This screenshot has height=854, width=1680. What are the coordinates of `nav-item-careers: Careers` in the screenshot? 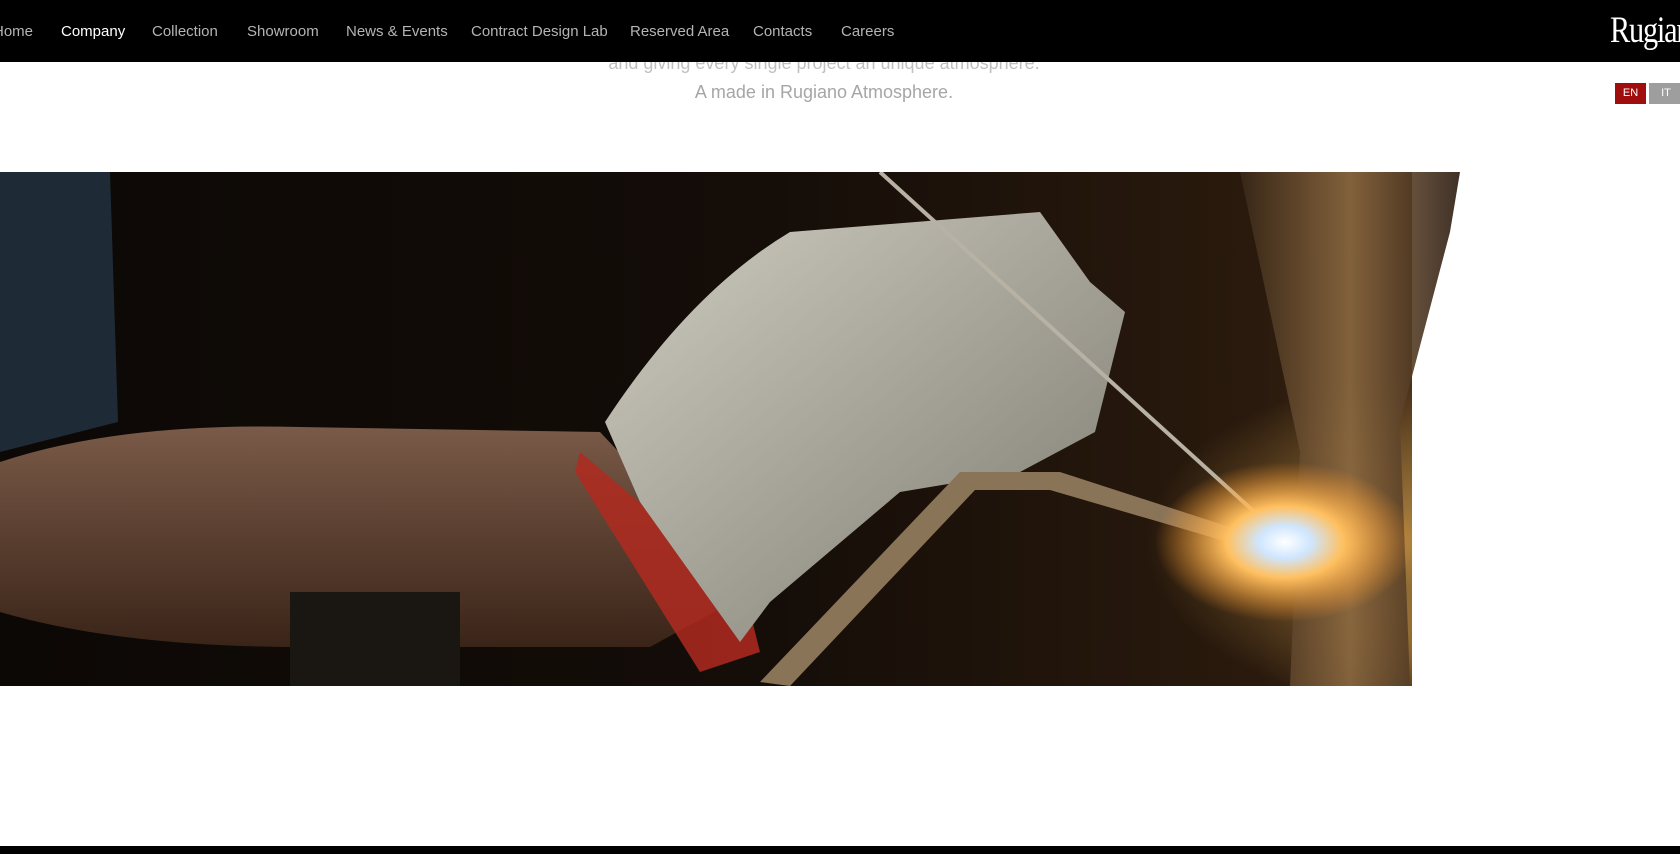 It's located at (867, 31).